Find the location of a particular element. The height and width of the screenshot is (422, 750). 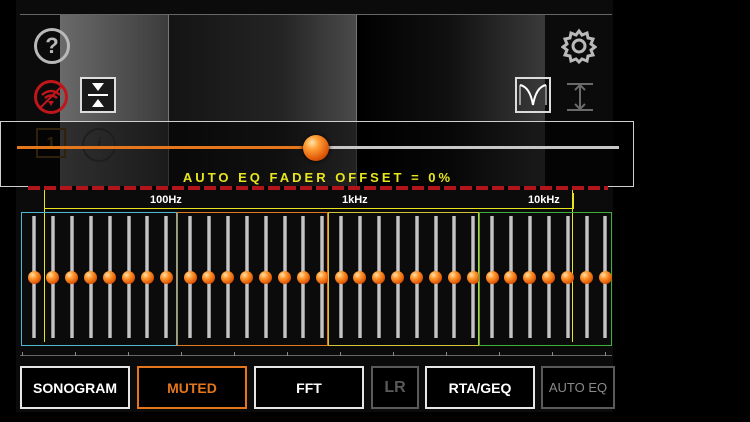

frequency-ruler is located at coordinates (316, 353).